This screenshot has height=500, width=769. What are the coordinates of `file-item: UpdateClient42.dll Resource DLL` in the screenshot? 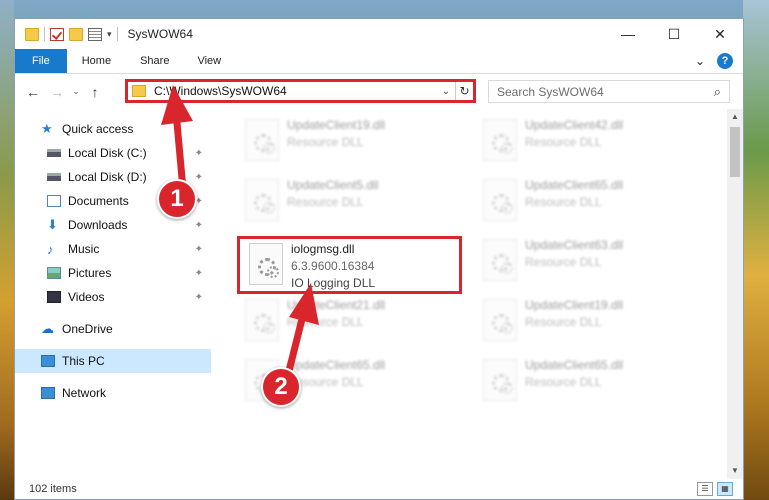 It's located at (585, 141).